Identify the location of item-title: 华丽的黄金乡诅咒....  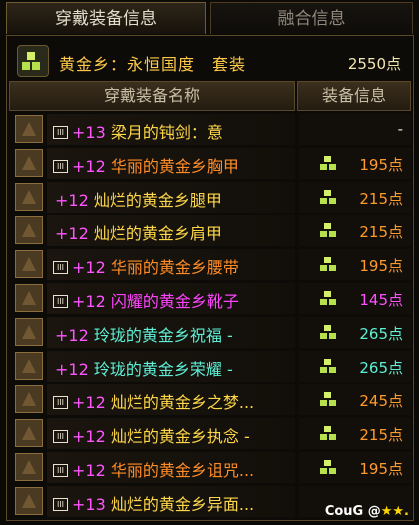
(180, 470).